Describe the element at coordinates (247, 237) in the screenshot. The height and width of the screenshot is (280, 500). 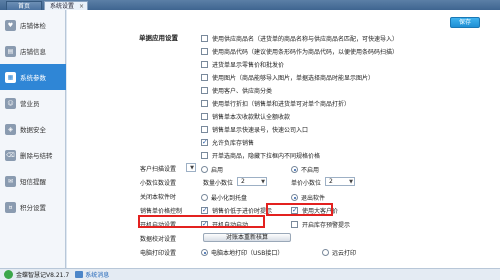
I see `recalculate-ledger-button: 对账本重新核算` at that location.